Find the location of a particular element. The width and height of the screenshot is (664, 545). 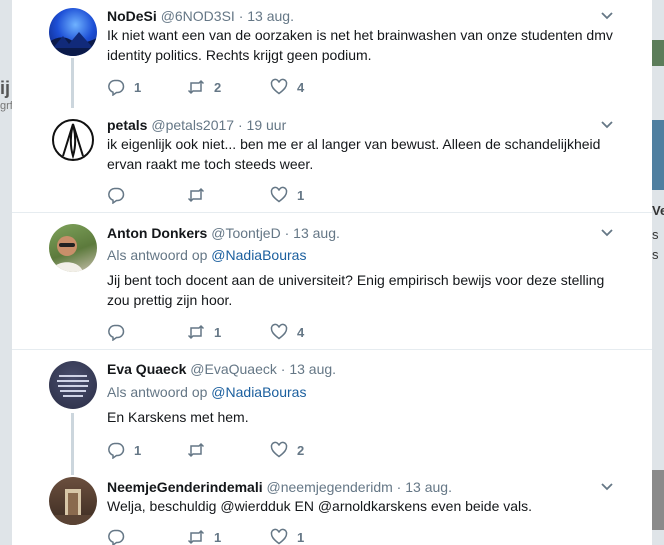

like-button: 2 is located at coordinates (287, 450).